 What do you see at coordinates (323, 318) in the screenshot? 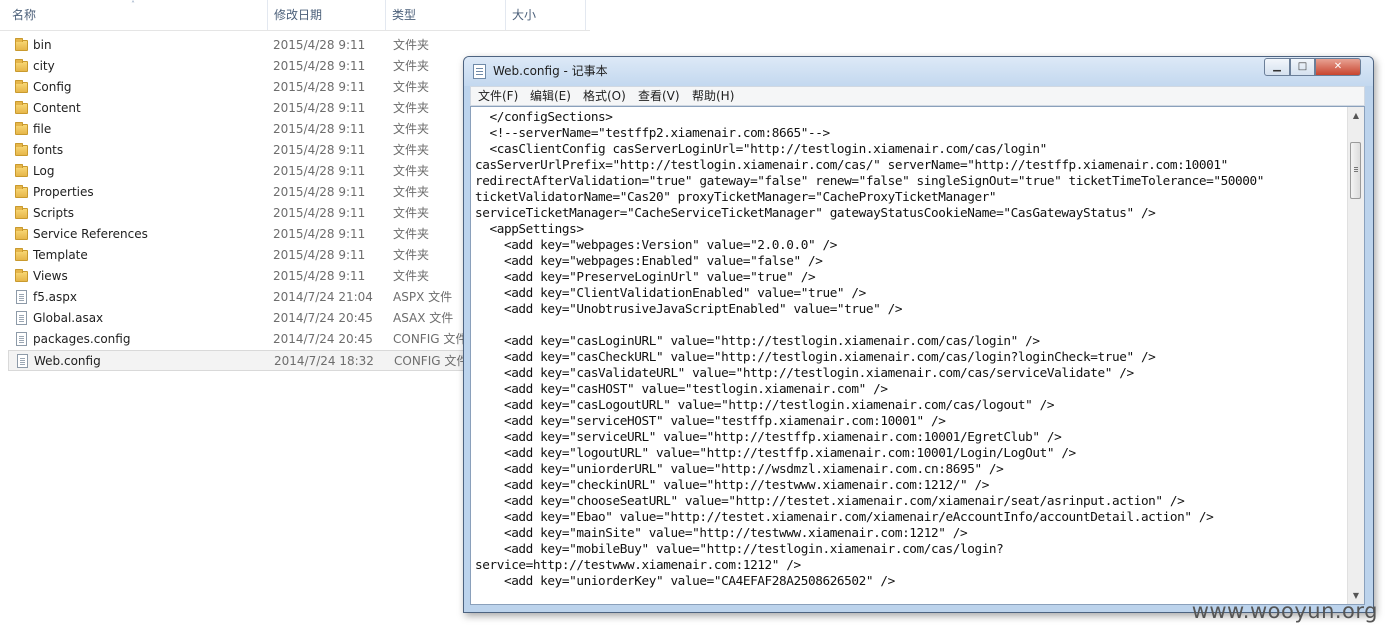
I see `file-date: 2014/7/24 20:45` at bounding box center [323, 318].